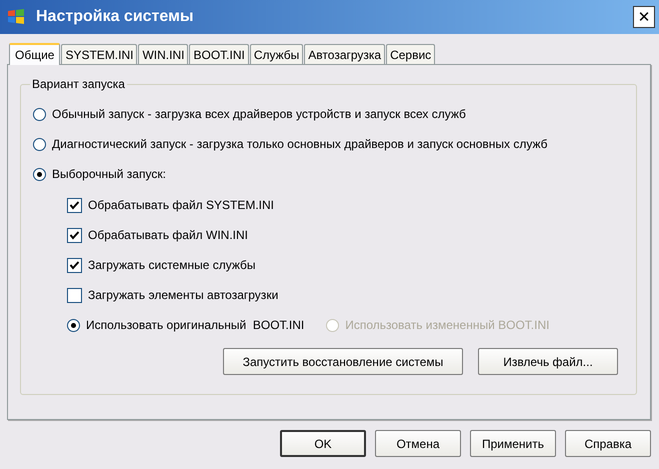  I want to click on dialog-button: Отмена, so click(418, 443).